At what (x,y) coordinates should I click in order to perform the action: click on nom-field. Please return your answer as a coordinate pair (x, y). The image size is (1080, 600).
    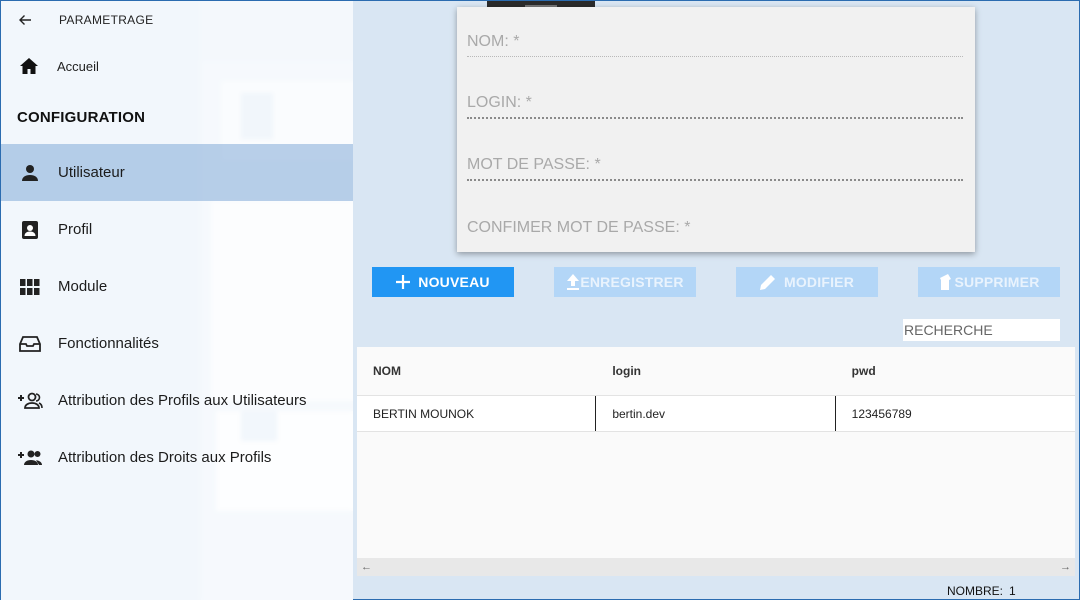
    Looking at the image, I should click on (715, 32).